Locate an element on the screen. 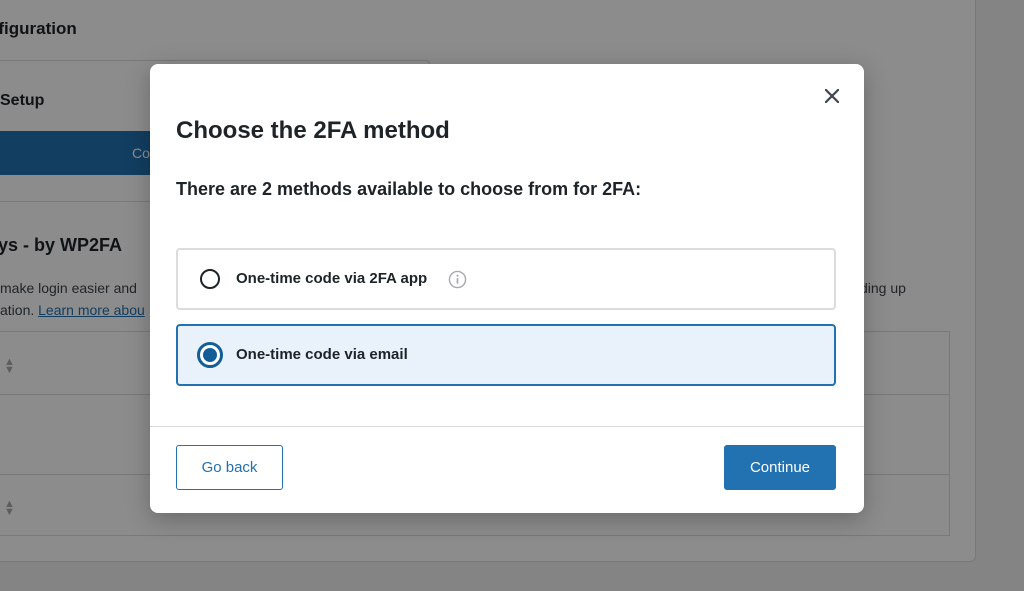 The width and height of the screenshot is (1024, 591). go-back-button: Go back is located at coordinates (229, 467).